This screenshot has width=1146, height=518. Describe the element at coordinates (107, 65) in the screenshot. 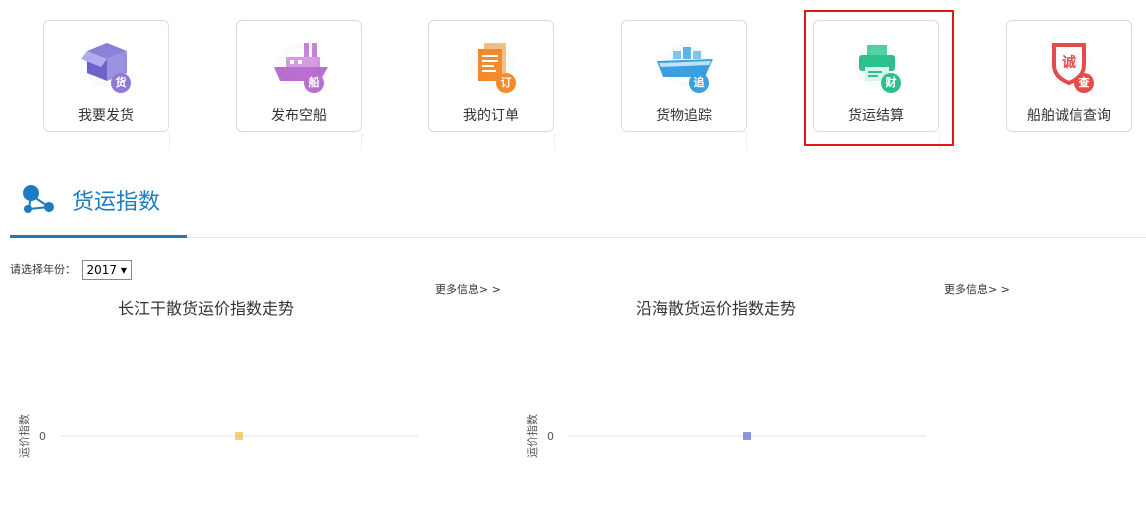

I see `box-icon: 货` at that location.